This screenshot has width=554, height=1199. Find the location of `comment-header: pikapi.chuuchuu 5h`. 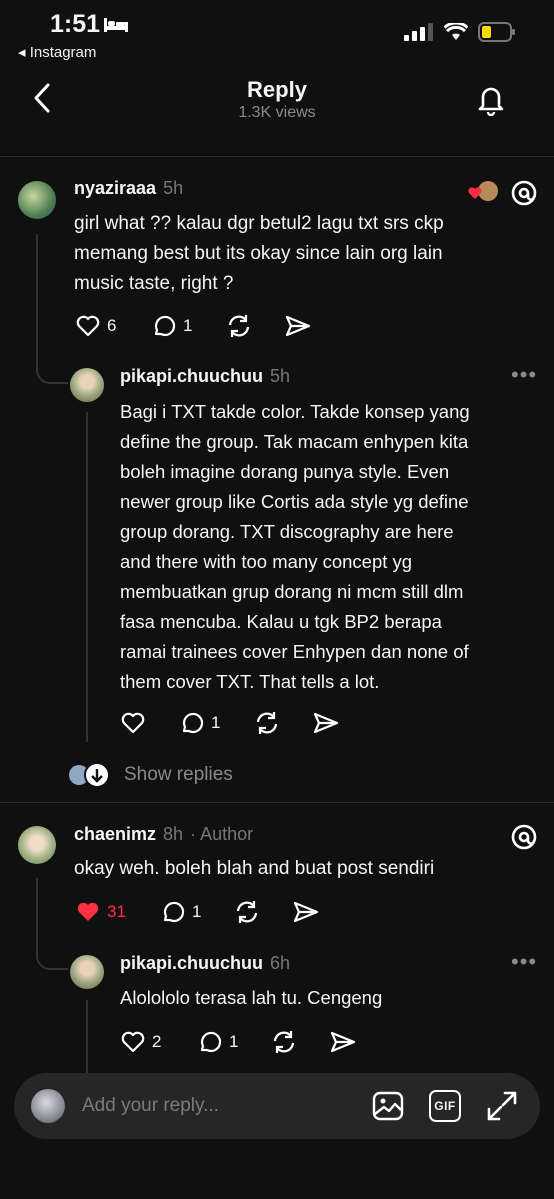

comment-header: pikapi.chuuchuu 5h is located at coordinates (205, 376).